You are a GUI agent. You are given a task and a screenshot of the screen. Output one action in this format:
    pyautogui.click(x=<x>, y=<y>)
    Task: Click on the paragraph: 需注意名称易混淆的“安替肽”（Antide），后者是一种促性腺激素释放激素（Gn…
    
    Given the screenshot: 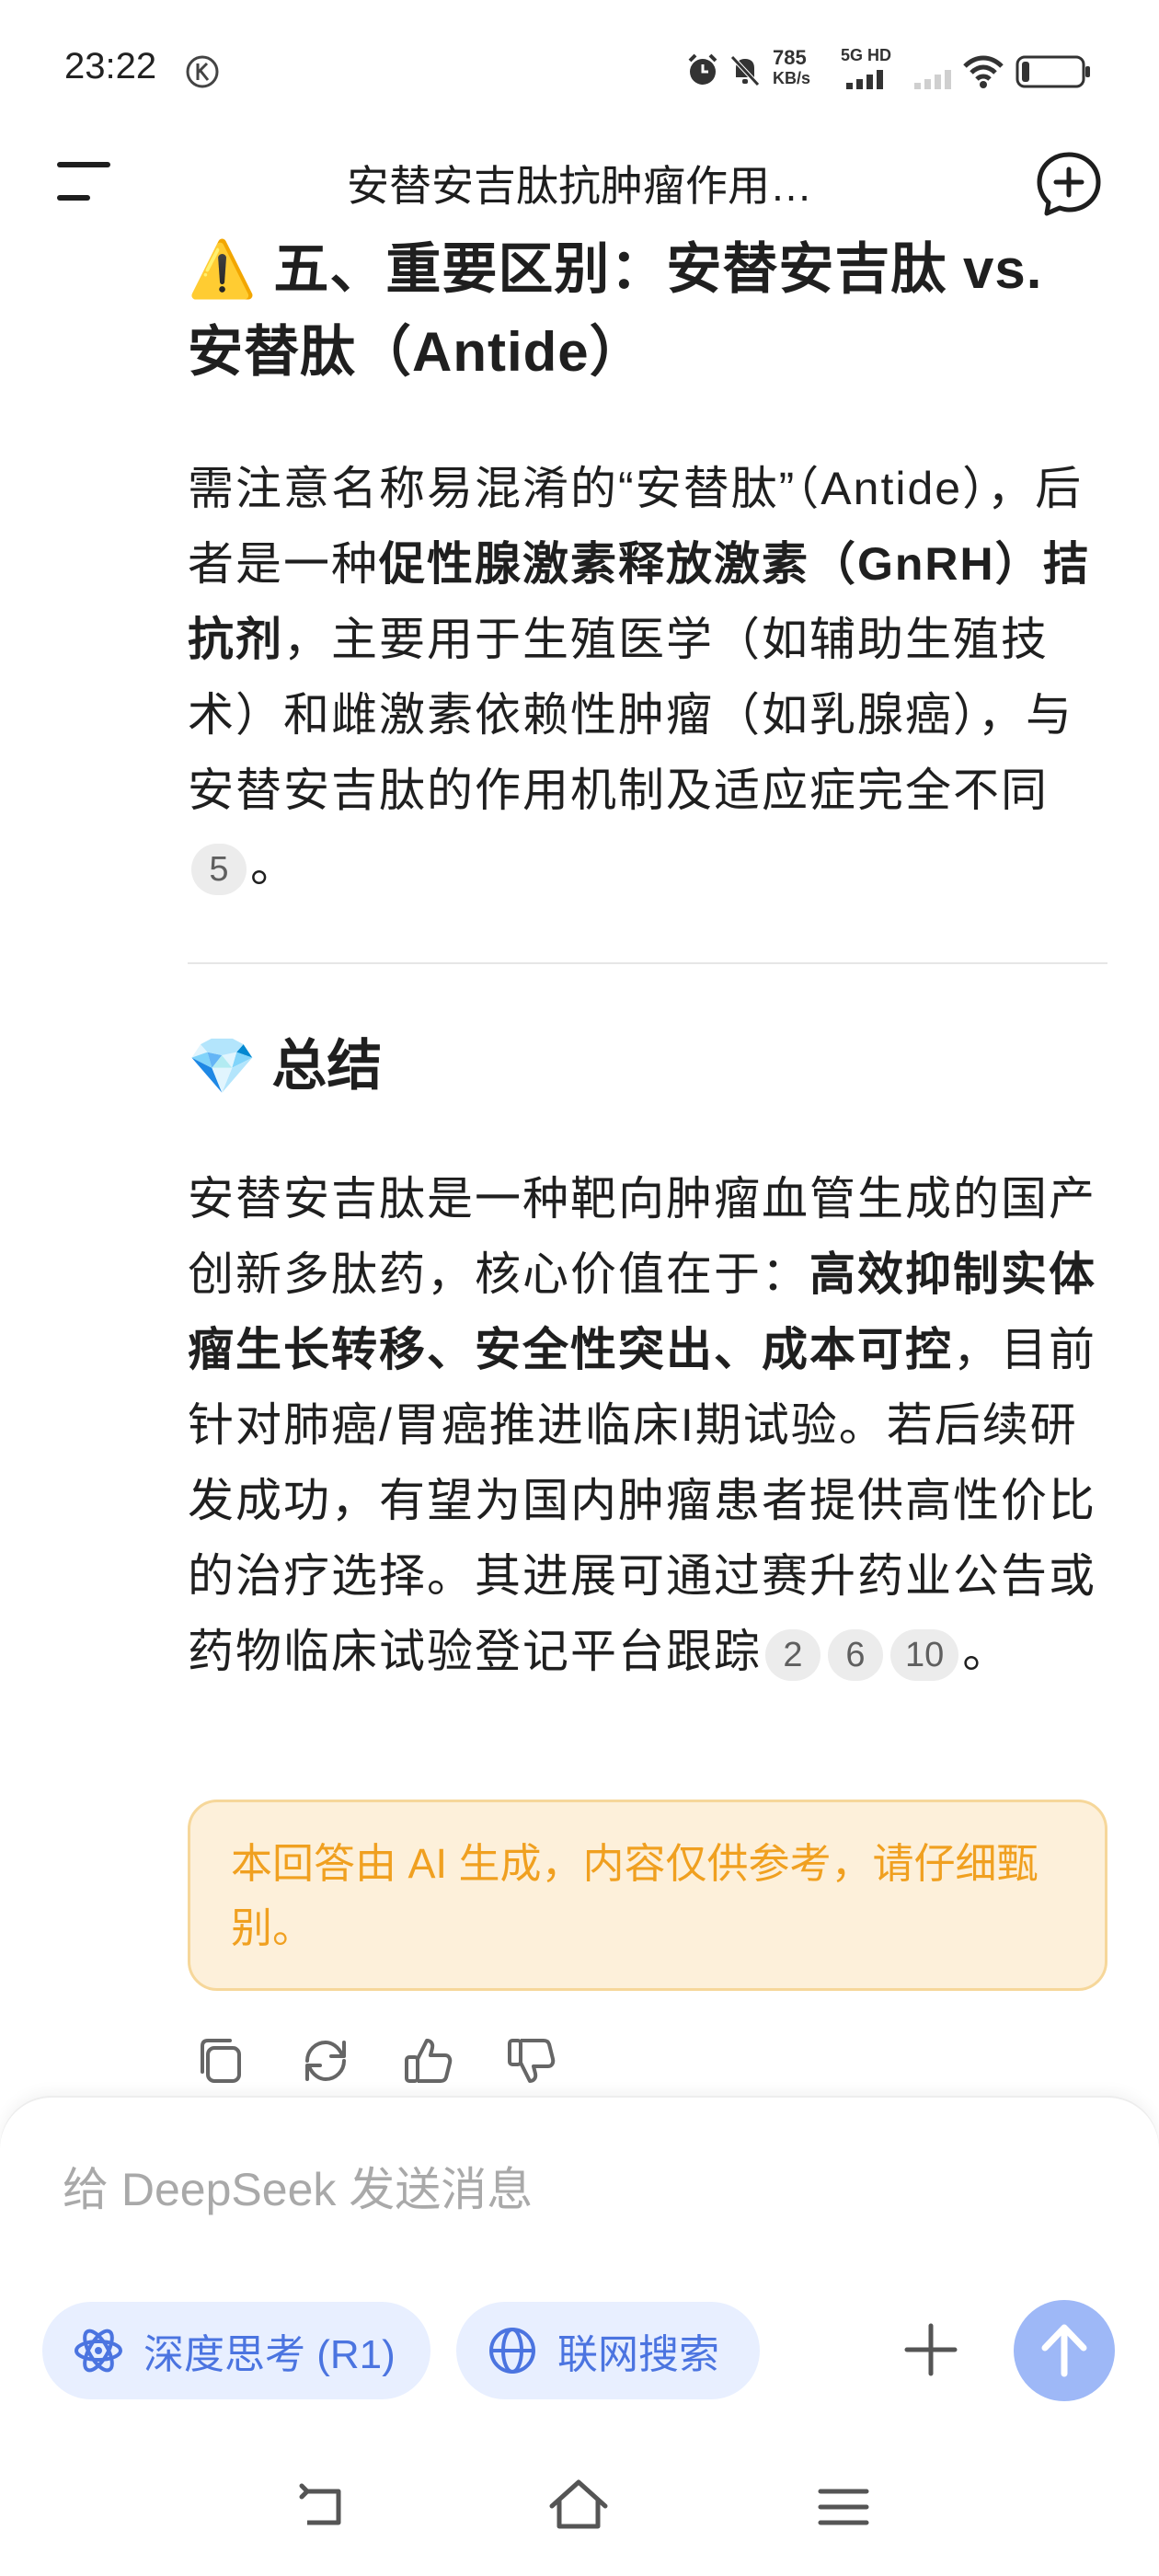 What is the action you would take?
    pyautogui.click(x=647, y=677)
    